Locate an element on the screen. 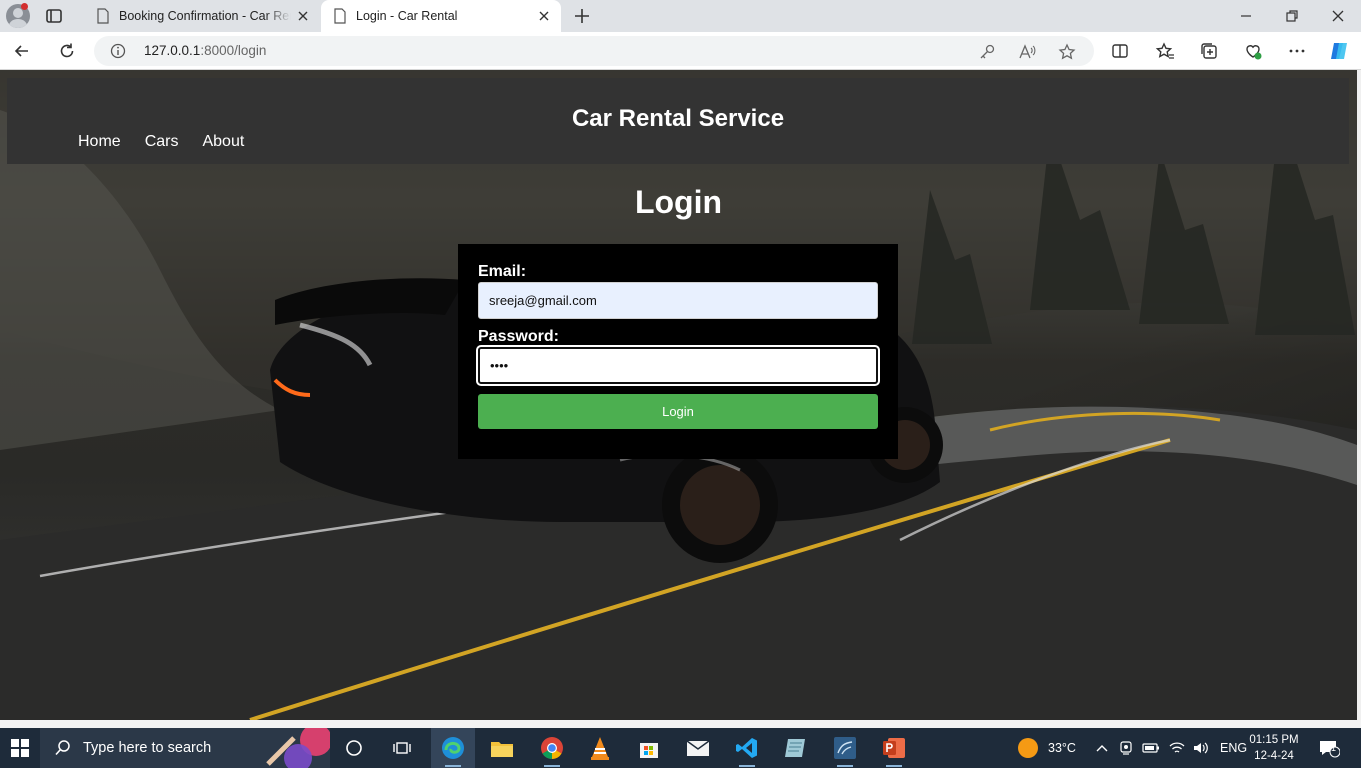  more-options-icon is located at coordinates (1297, 51).